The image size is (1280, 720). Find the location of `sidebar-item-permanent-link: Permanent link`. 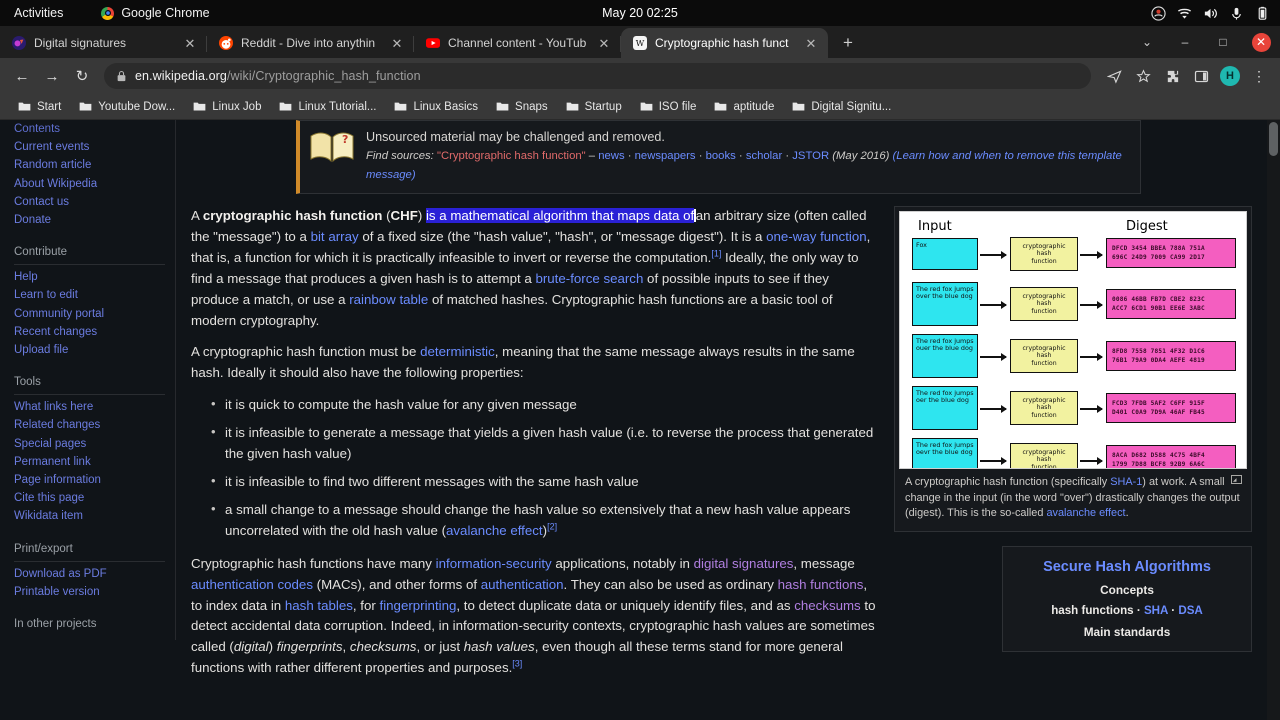

sidebar-item-permanent-link: Permanent link is located at coordinates (89, 462).